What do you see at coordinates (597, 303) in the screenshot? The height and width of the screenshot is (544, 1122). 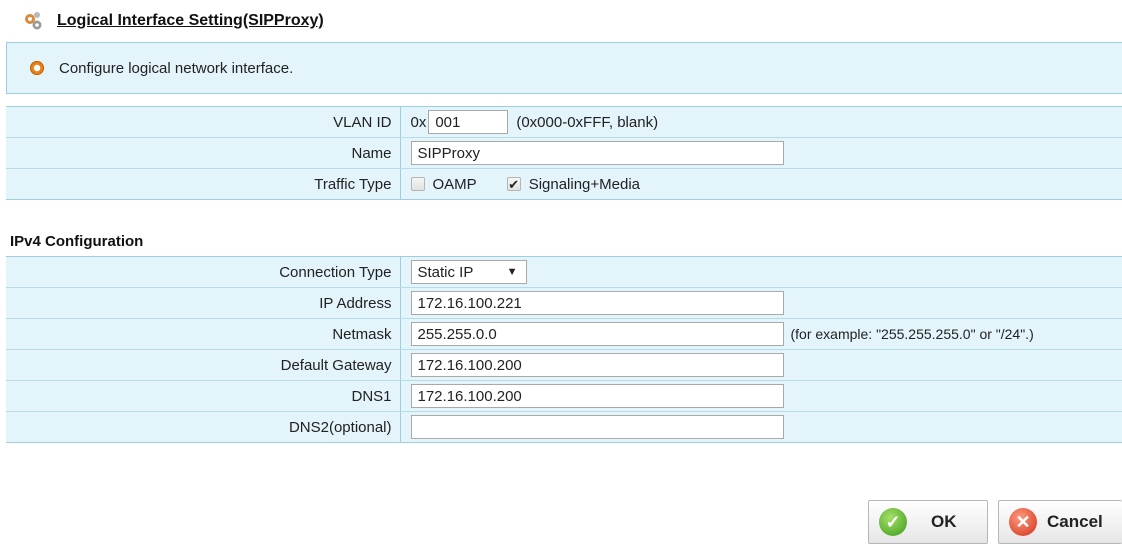 I see `ip-address-input` at bounding box center [597, 303].